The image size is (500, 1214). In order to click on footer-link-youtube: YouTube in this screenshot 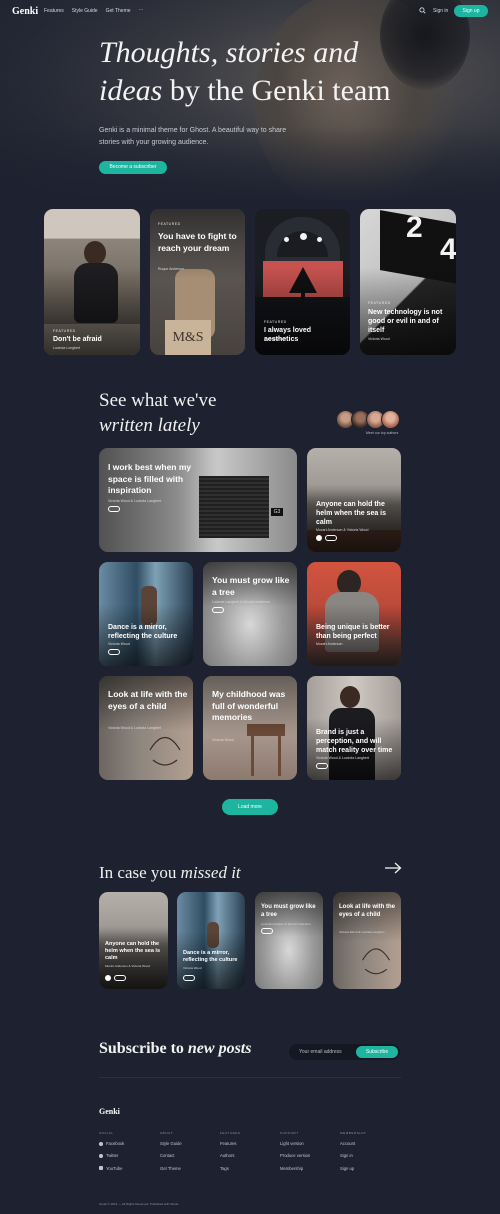, I will do `click(111, 1168)`.